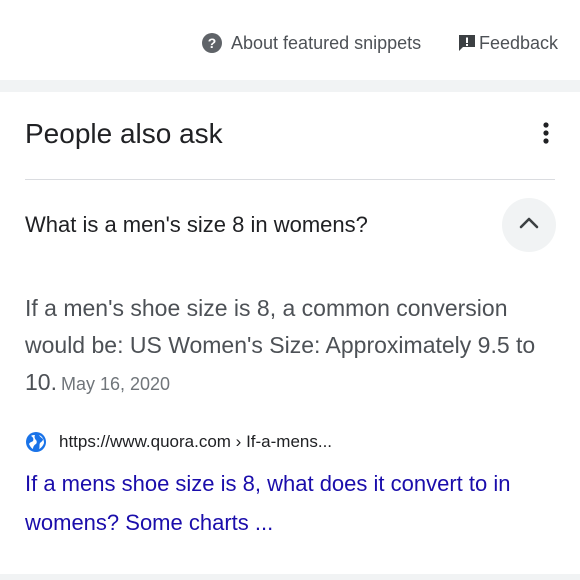 The height and width of the screenshot is (580, 580). What do you see at coordinates (546, 134) in the screenshot?
I see `more-options-button` at bounding box center [546, 134].